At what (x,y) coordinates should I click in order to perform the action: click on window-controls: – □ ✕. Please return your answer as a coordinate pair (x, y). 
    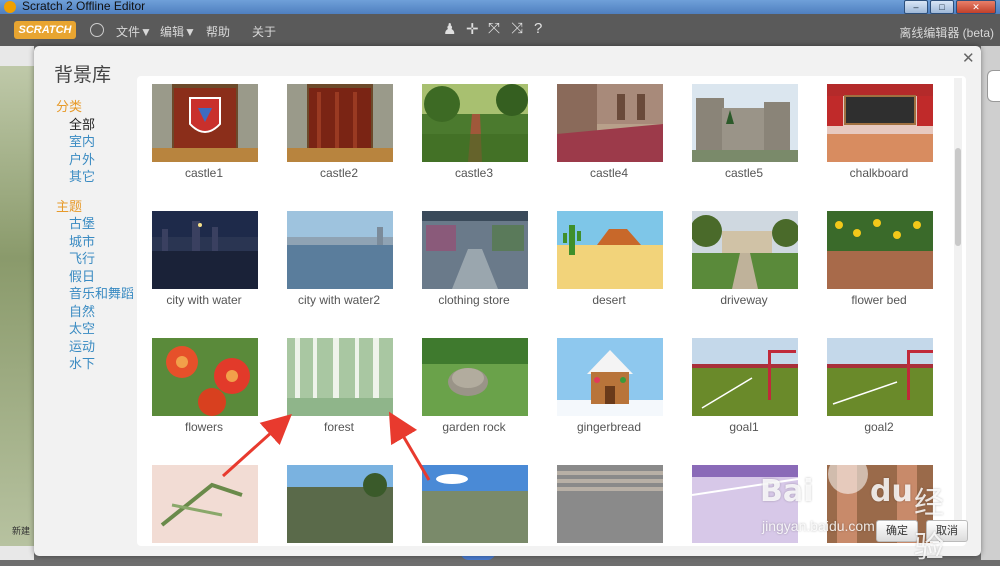
    Looking at the image, I should click on (950, 7).